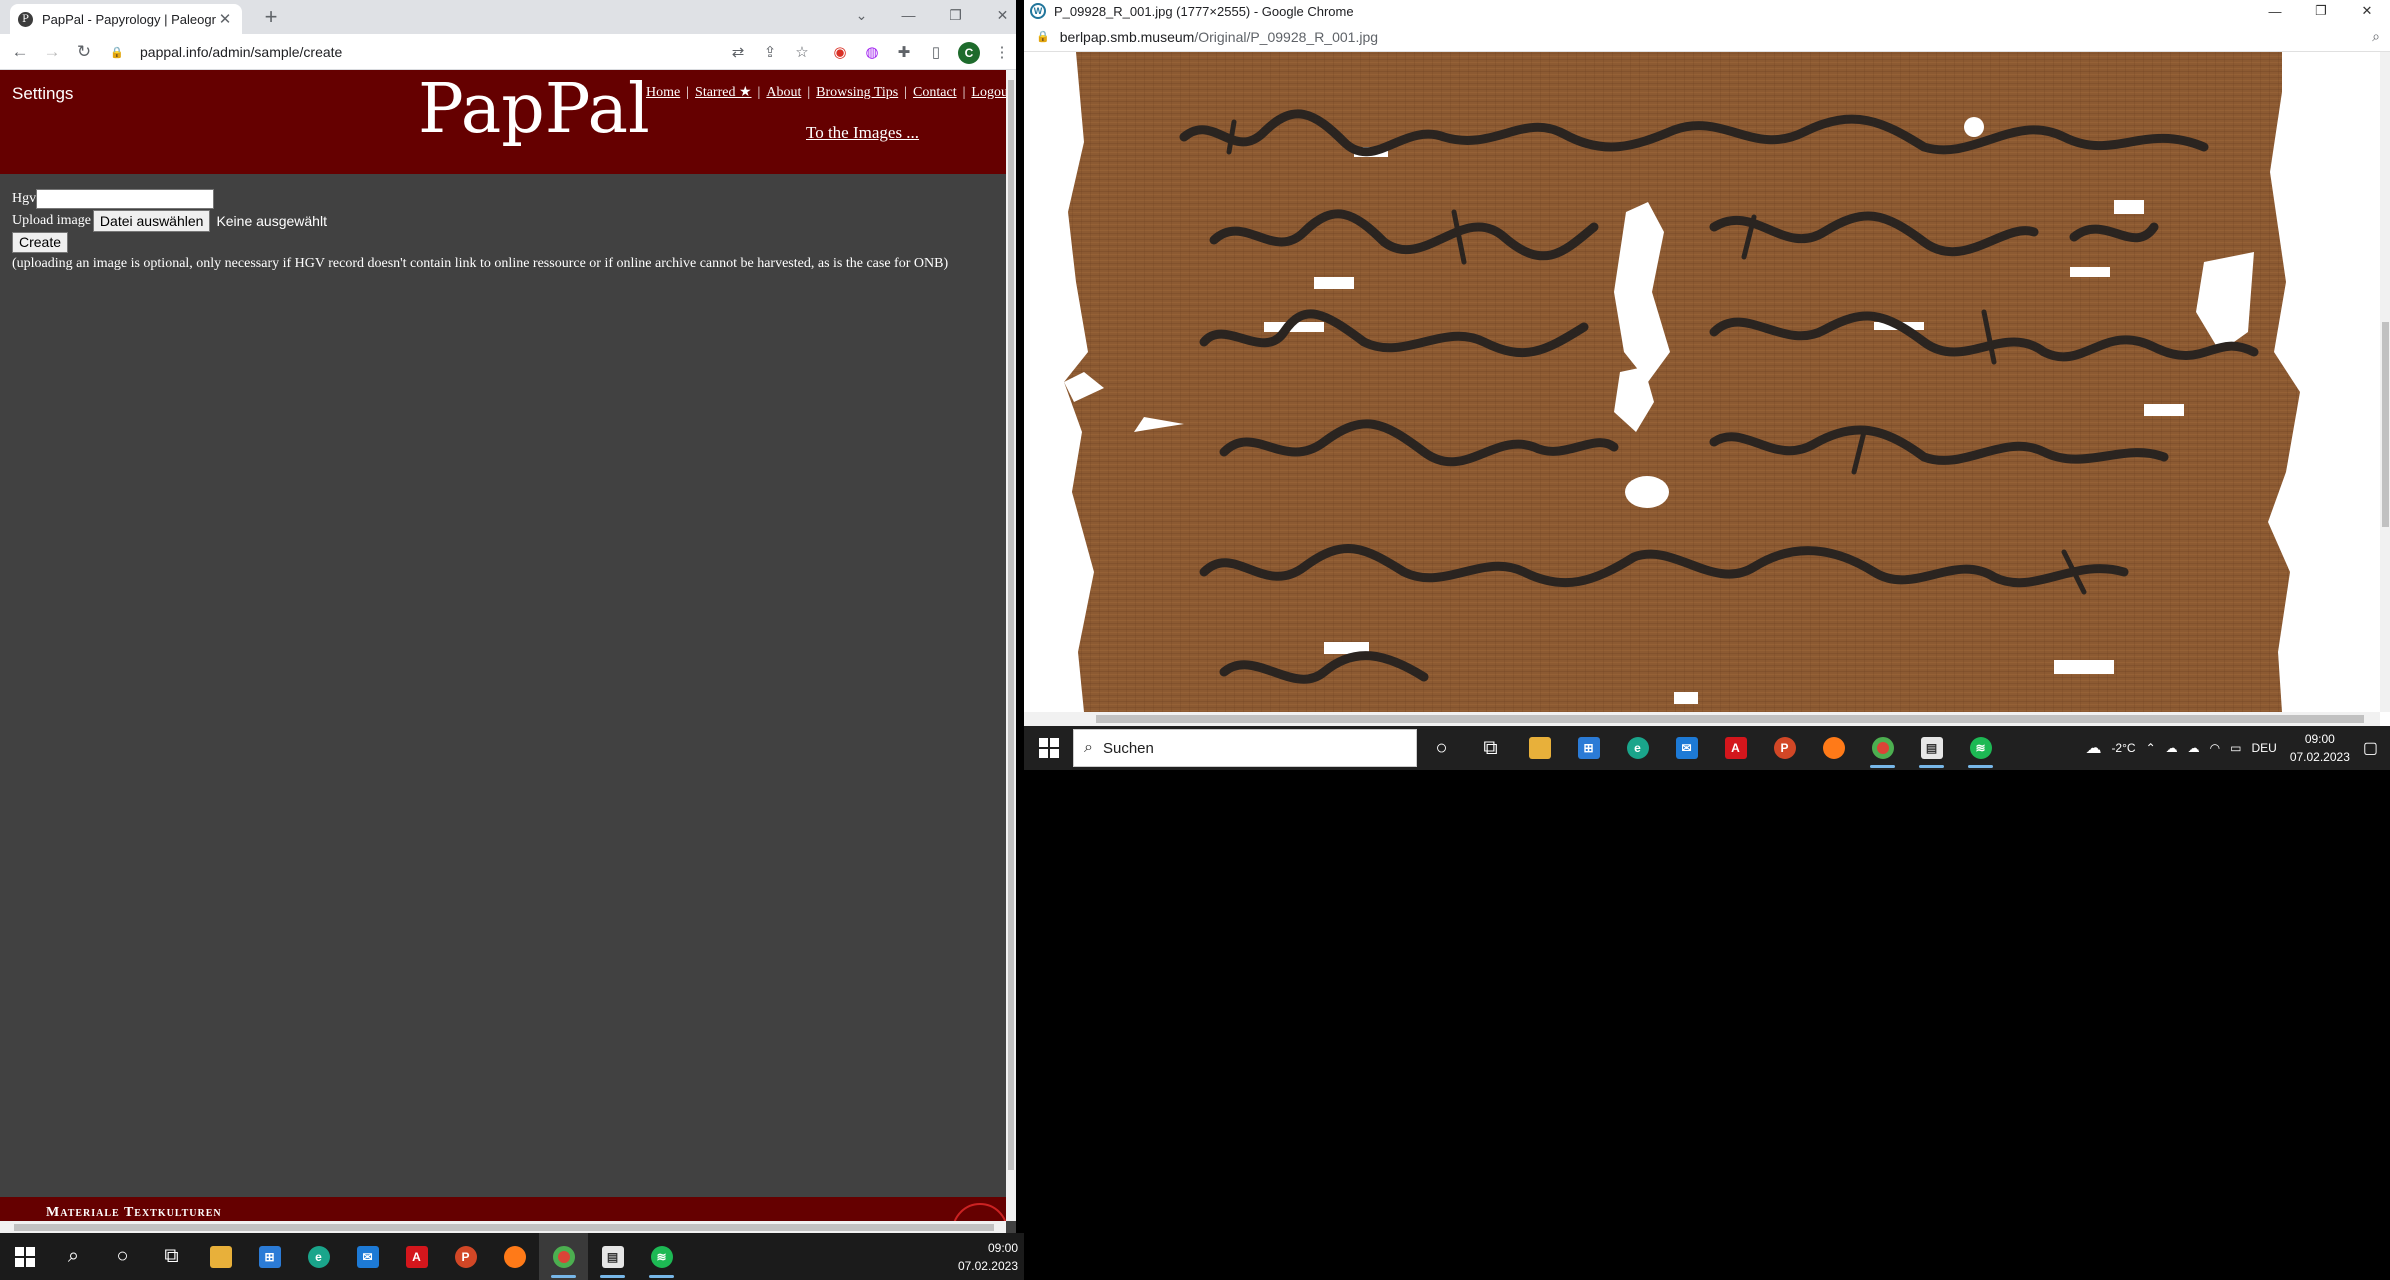 This screenshot has width=2390, height=1280. I want to click on vertical-scrollbar, so click(1011, 645).